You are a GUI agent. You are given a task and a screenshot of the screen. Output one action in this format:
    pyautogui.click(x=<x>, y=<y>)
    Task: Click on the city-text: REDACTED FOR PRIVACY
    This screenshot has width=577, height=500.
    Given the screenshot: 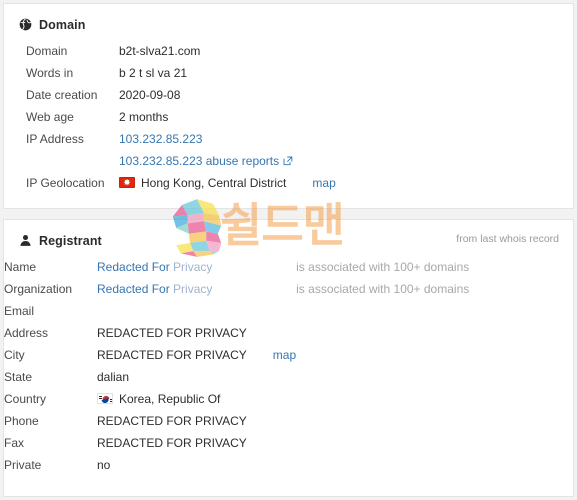 What is the action you would take?
    pyautogui.click(x=172, y=355)
    